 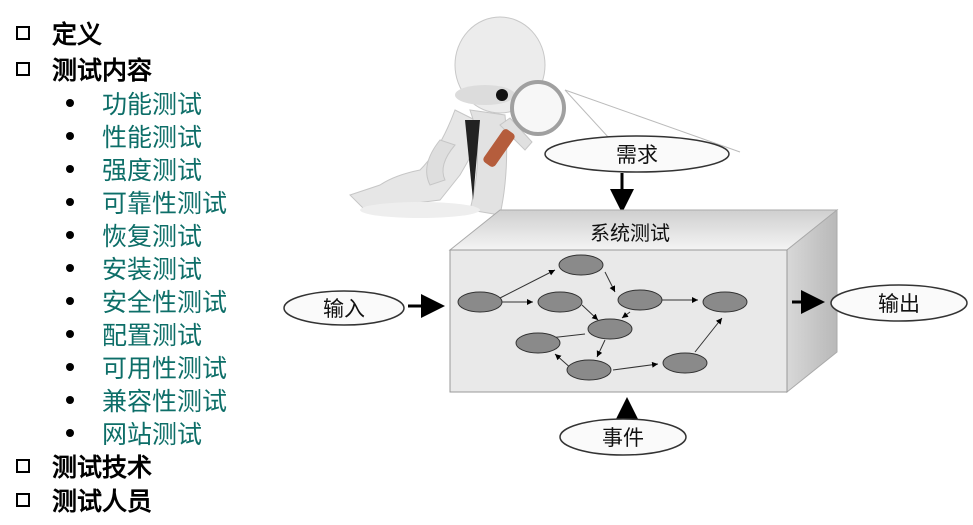 What do you see at coordinates (152, 137) in the screenshot?
I see `sub-item-label: 性能测试` at bounding box center [152, 137].